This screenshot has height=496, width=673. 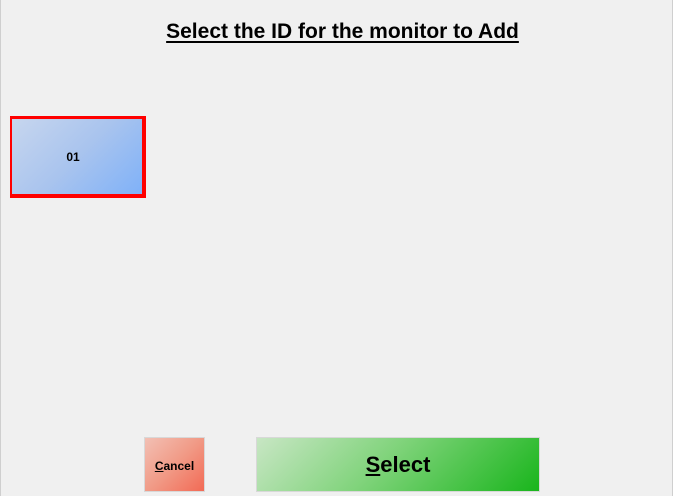 What do you see at coordinates (342, 31) in the screenshot?
I see `dialog-title: Select the ID for the monitor to Add` at bounding box center [342, 31].